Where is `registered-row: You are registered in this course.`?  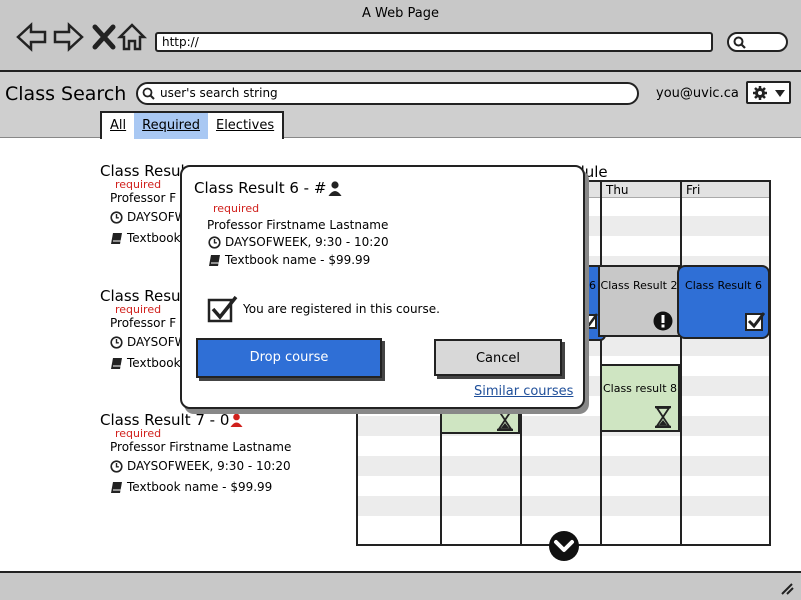 registered-row: You are registered in this course. is located at coordinates (323, 309).